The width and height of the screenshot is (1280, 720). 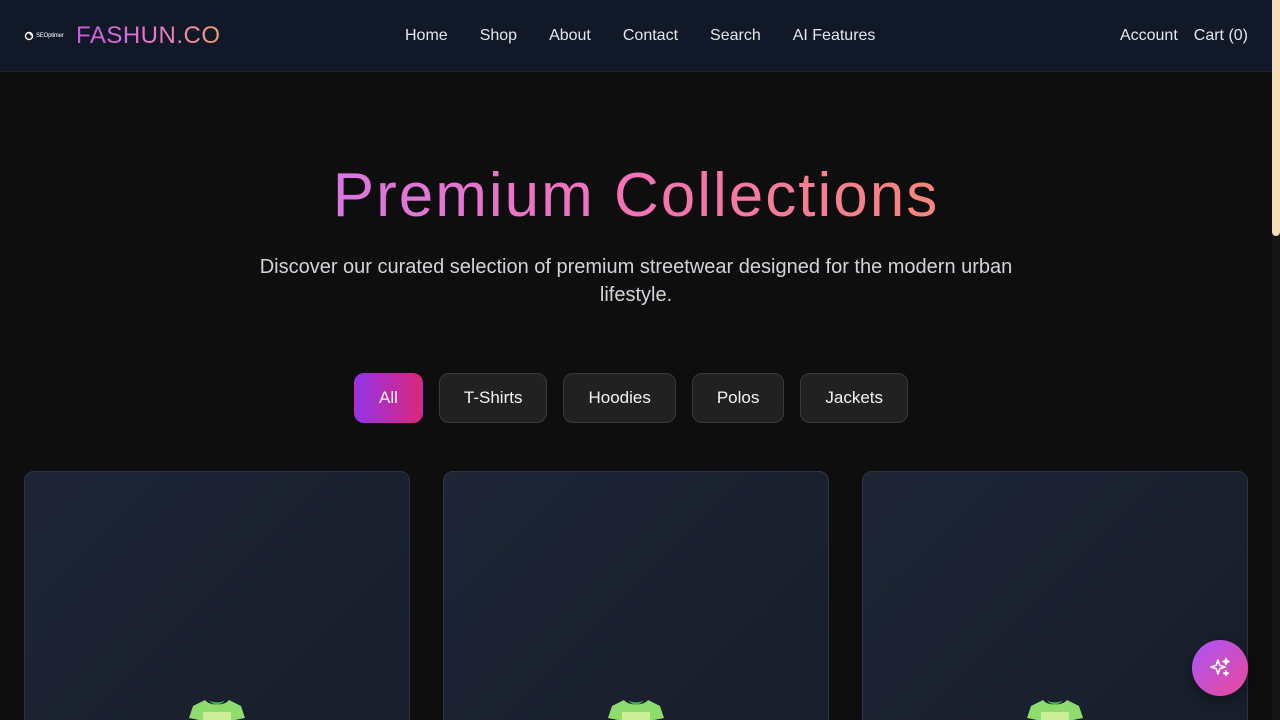 What do you see at coordinates (854, 398) in the screenshot?
I see `filter-jackets-button: Jackets` at bounding box center [854, 398].